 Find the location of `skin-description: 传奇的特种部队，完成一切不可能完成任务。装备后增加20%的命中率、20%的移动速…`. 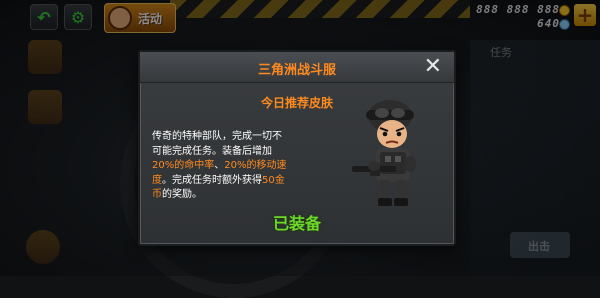

skin-description: 传奇的特种部队，完成一切不可能完成任务。装备后增加20%的命中率、20%的移动速… is located at coordinates (221, 166).